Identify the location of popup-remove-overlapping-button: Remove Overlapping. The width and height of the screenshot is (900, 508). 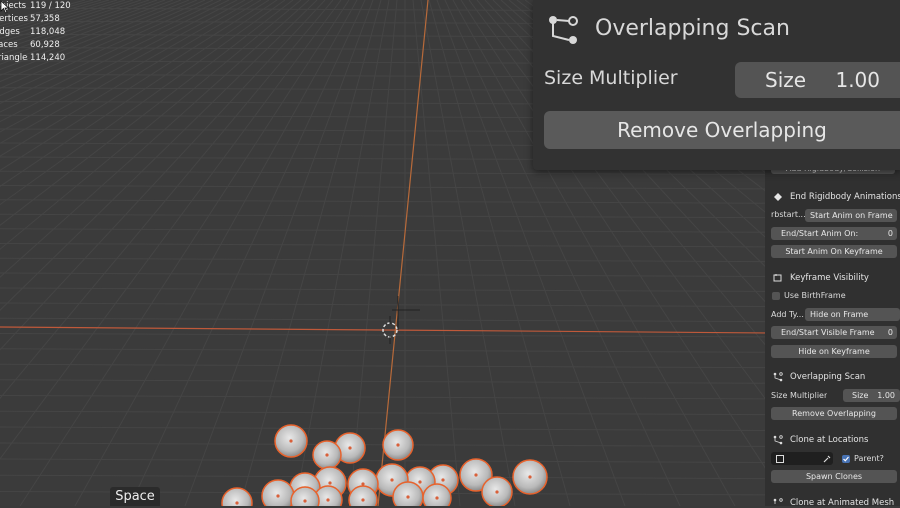
(722, 130).